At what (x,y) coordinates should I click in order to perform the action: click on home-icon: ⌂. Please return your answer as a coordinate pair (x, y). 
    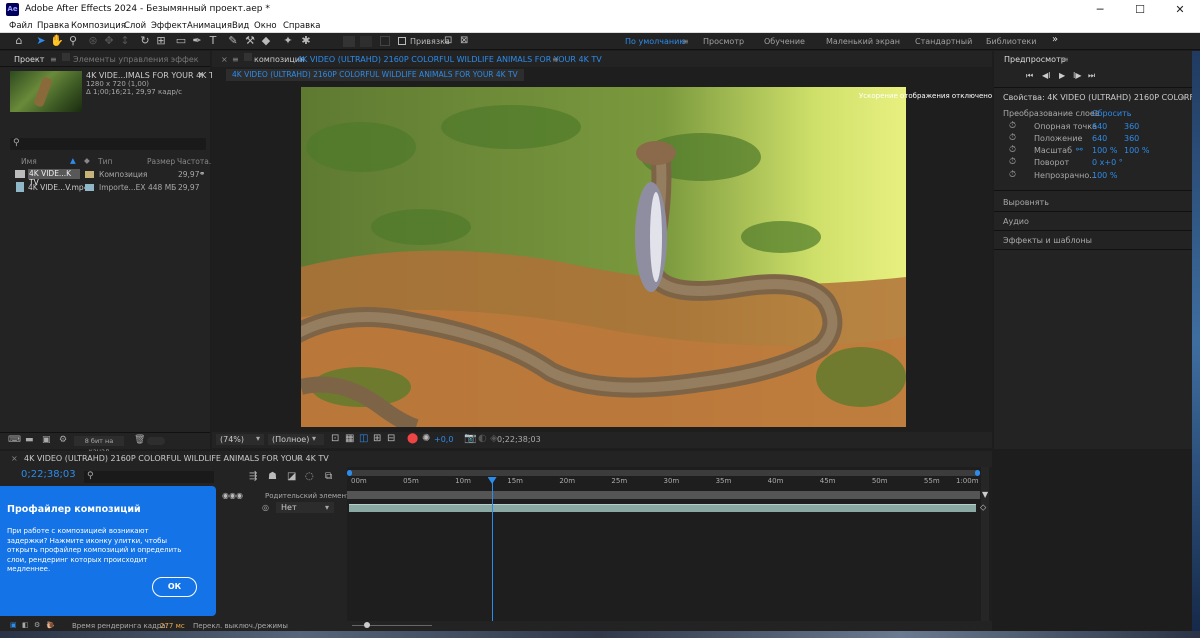
    Looking at the image, I should click on (19, 41).